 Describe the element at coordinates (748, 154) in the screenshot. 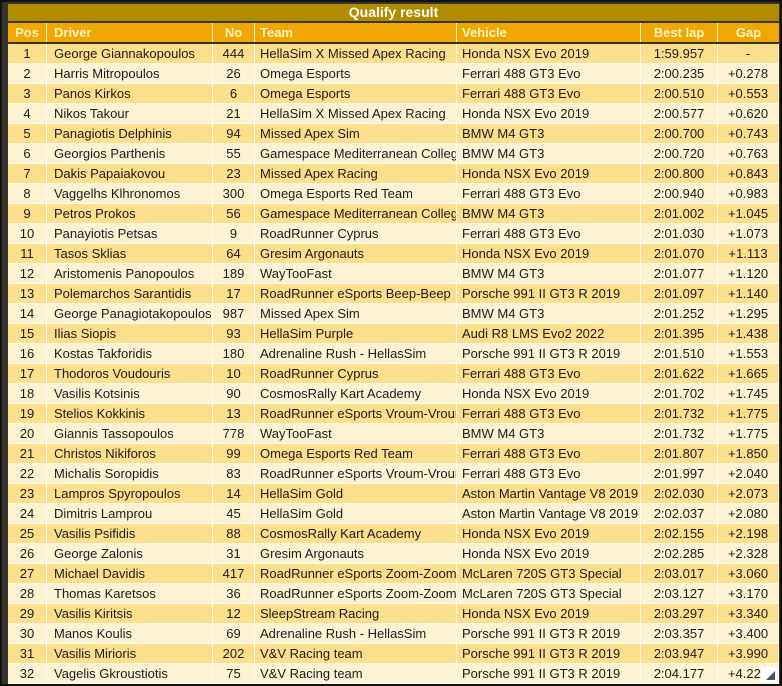

I see `gap-cell: +0.763` at that location.